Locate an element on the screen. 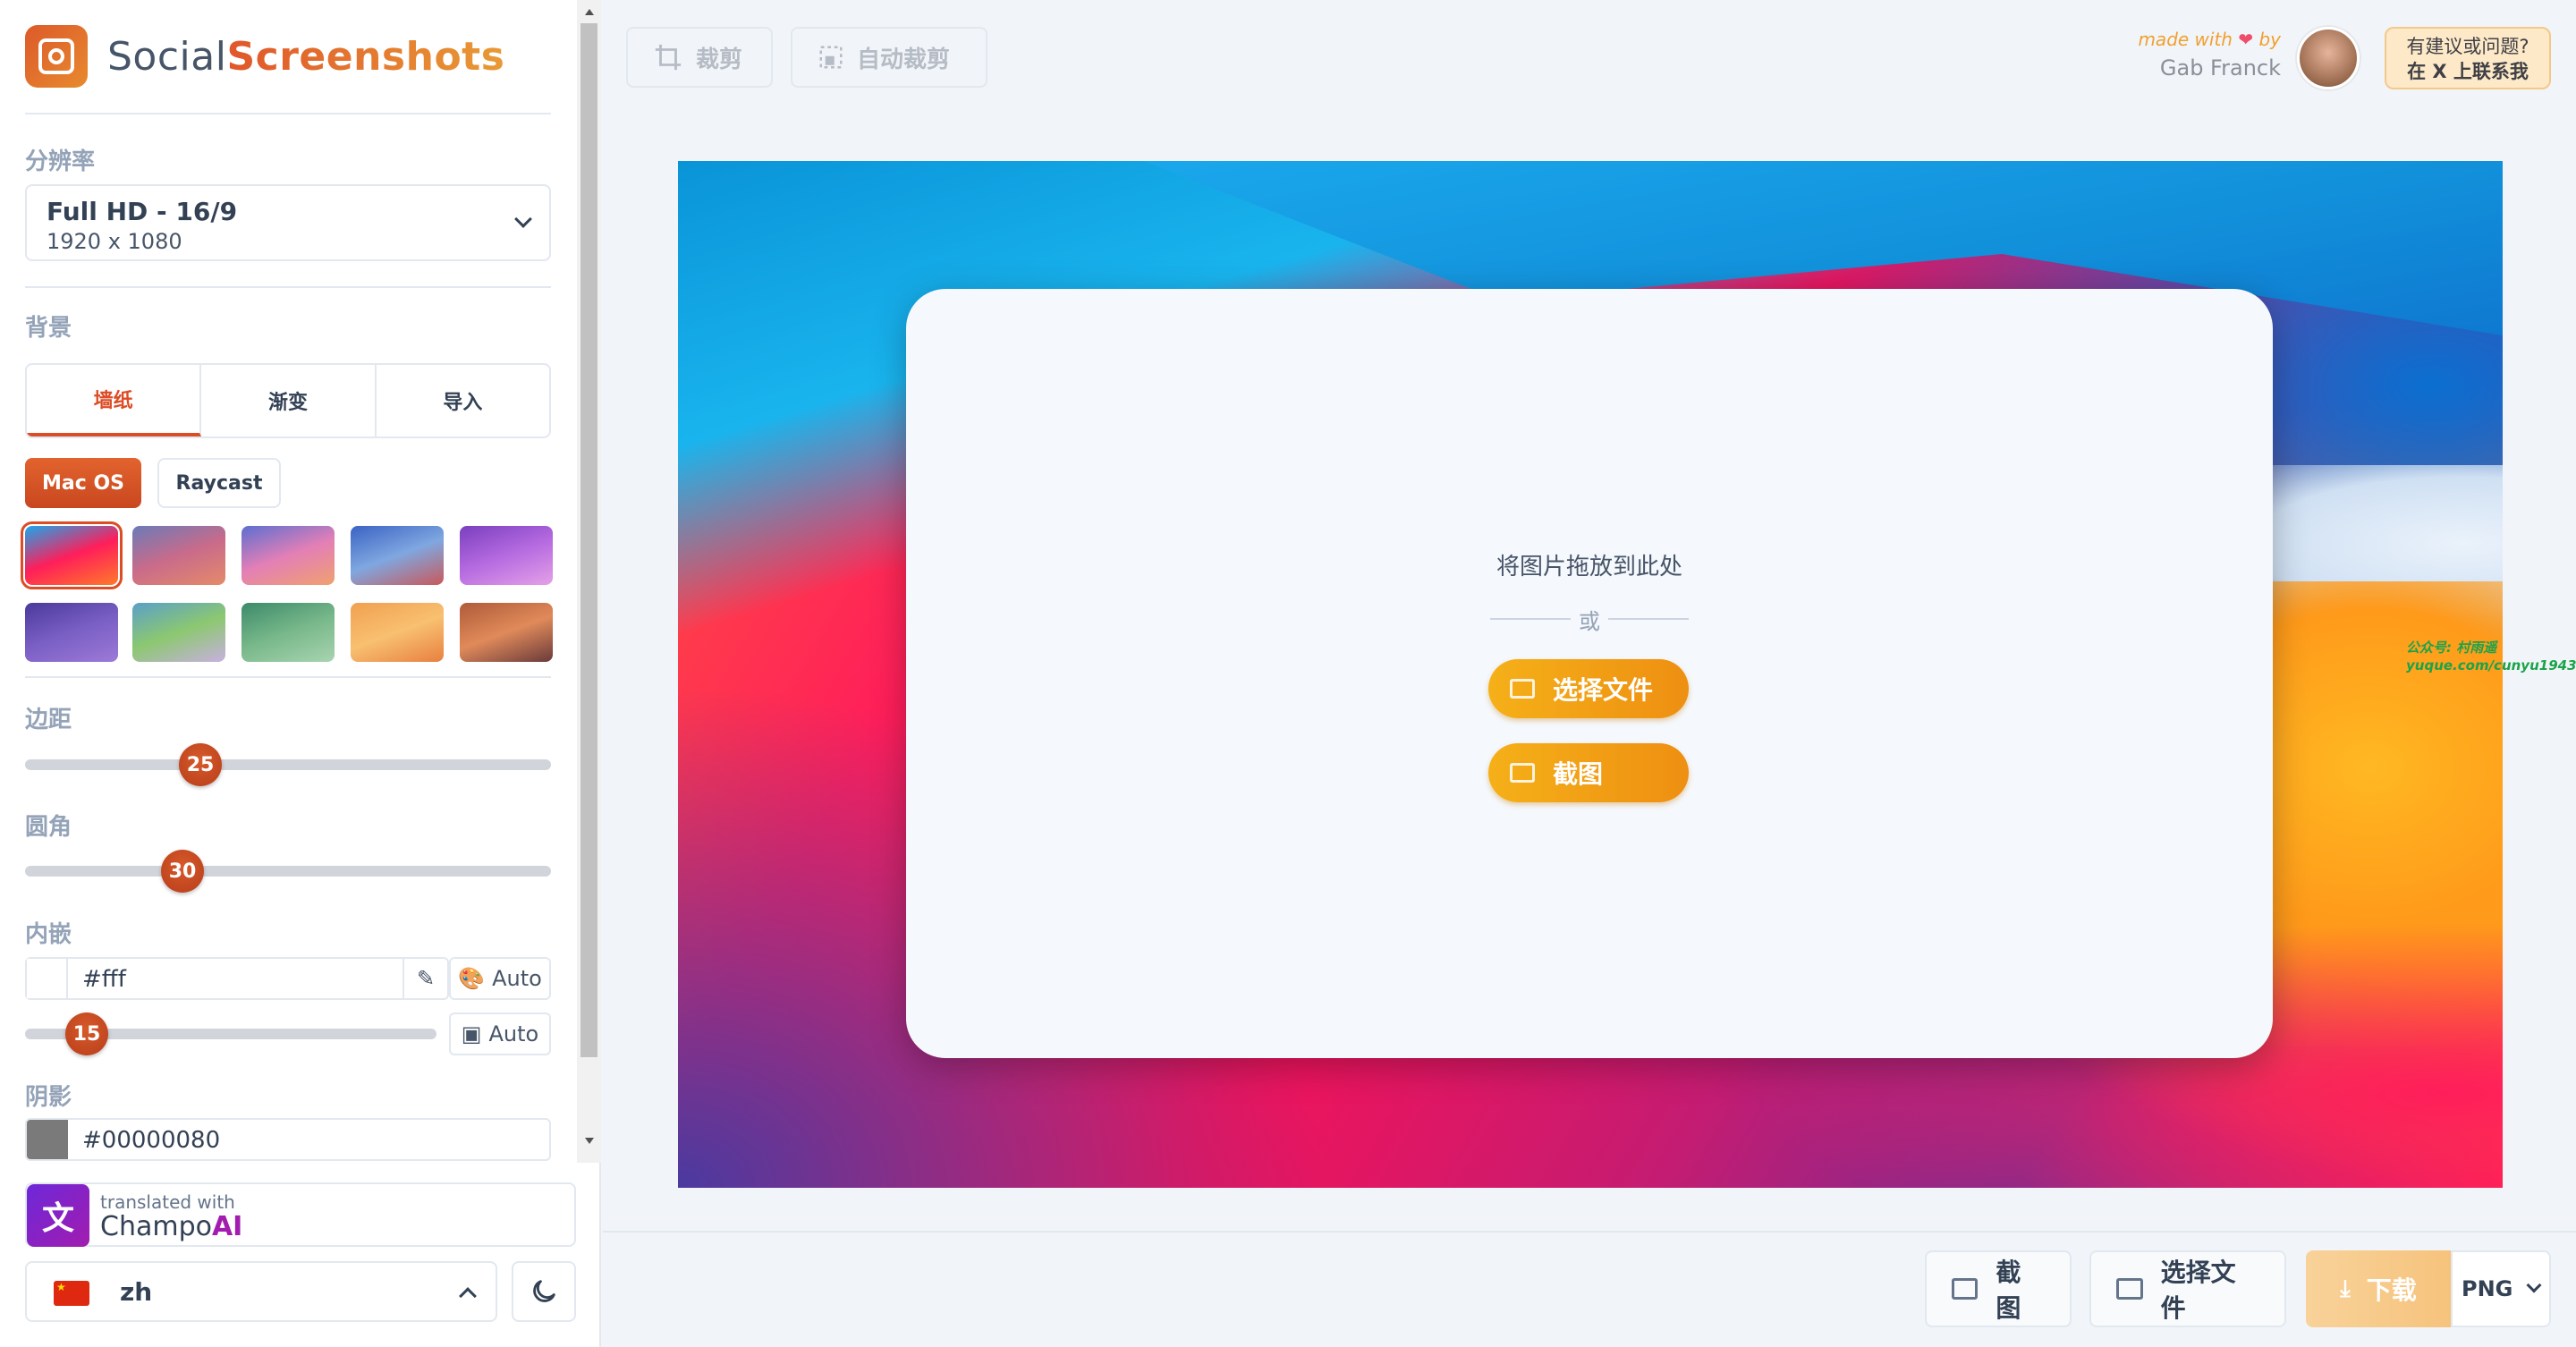 The width and height of the screenshot is (2576, 1347). resolution-name: Full HD - 16/9 is located at coordinates (142, 211).